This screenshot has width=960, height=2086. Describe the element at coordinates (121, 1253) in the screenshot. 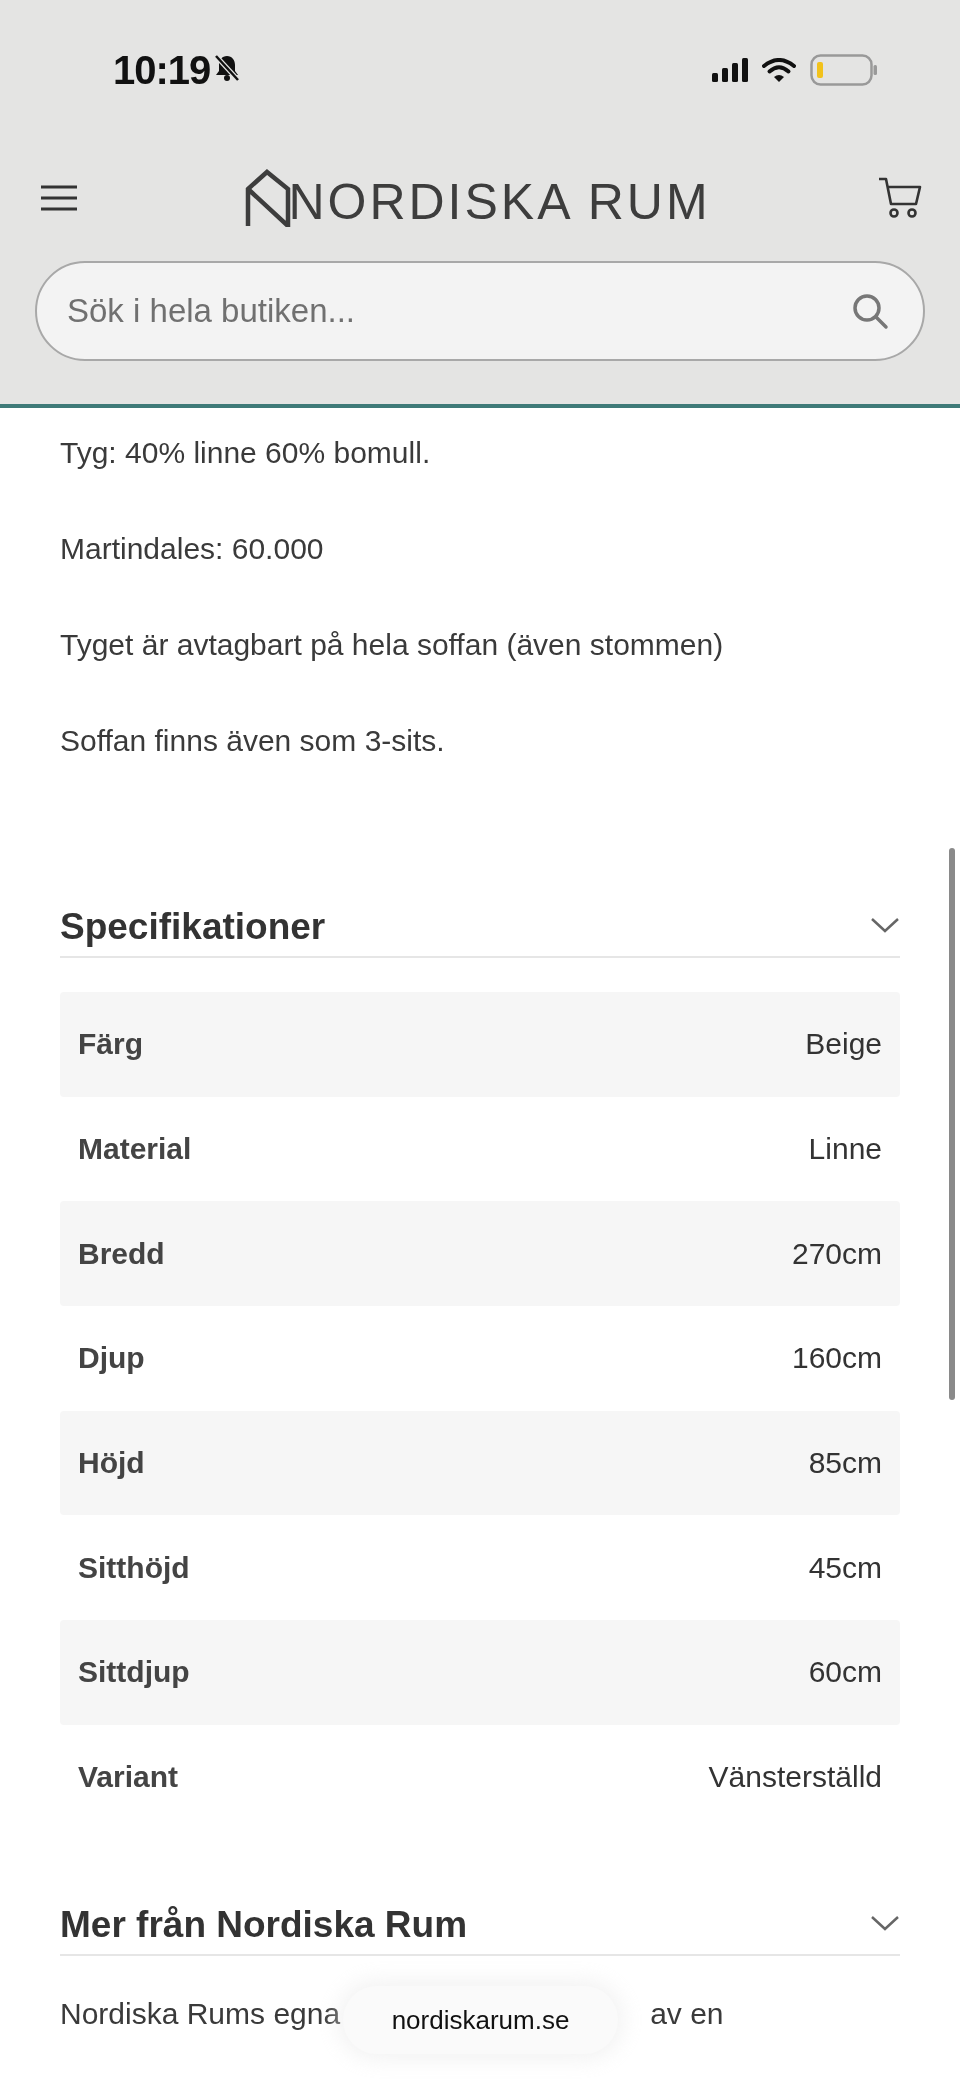

I see `spec-label: Bredd` at that location.